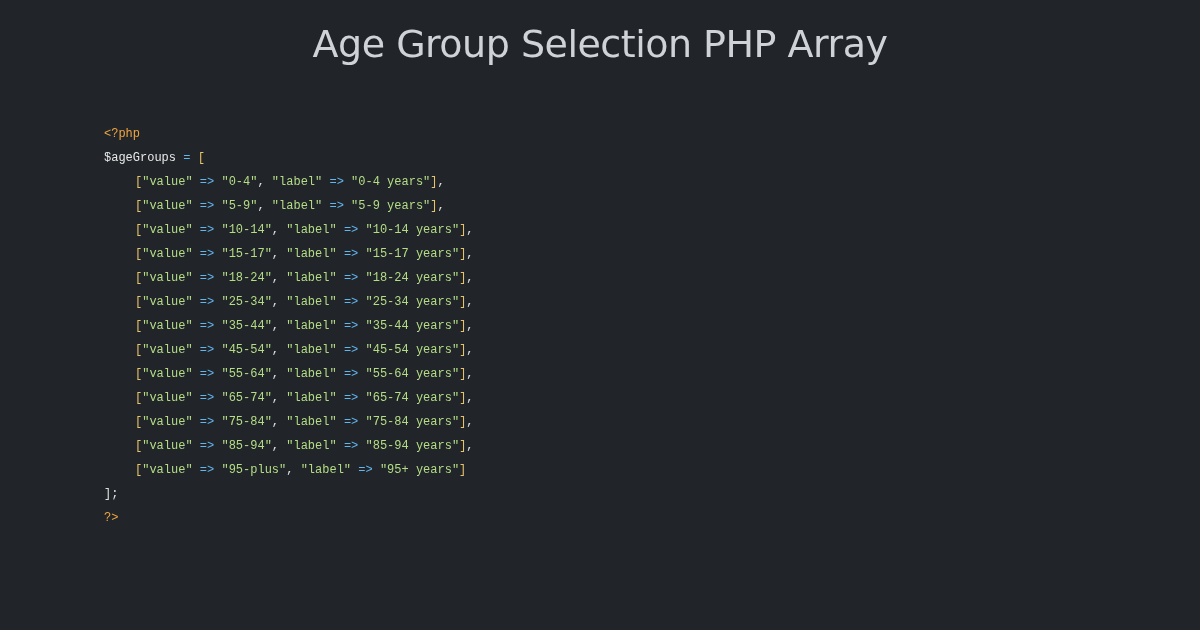 This screenshot has width=1200, height=630. What do you see at coordinates (304, 422) in the screenshot?
I see `code-line: ["value" => "75-84", "label" => "75-84 years"],` at bounding box center [304, 422].